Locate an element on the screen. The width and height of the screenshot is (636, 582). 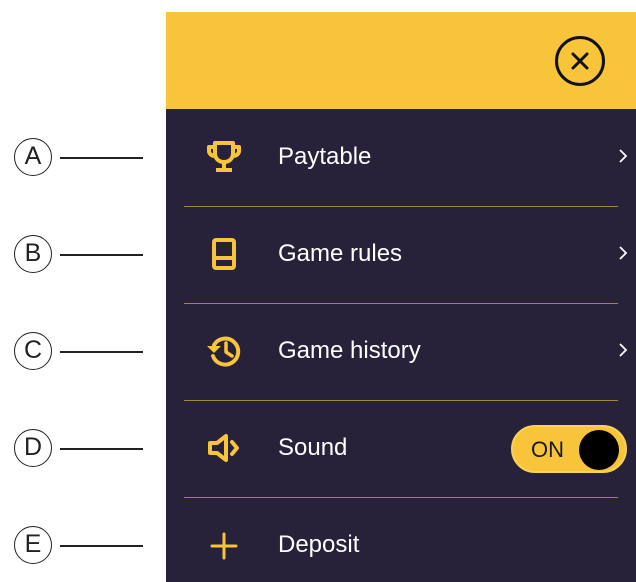
menu-item-label: Game history is located at coordinates (349, 350).